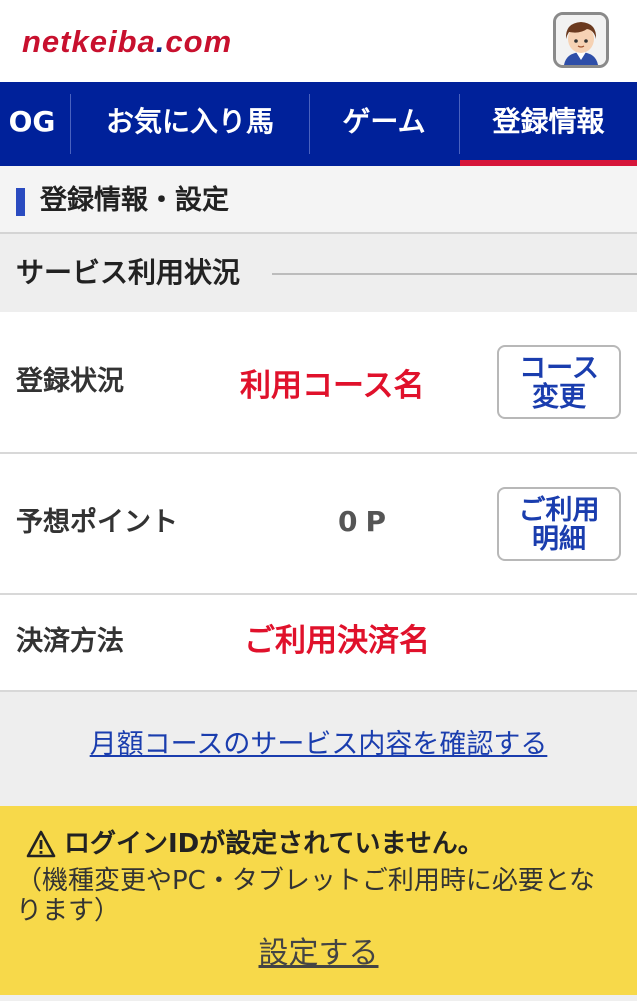 This screenshot has height=1001, width=637. I want to click on warning-title: ログインIDが設定されていません。, so click(255, 847).